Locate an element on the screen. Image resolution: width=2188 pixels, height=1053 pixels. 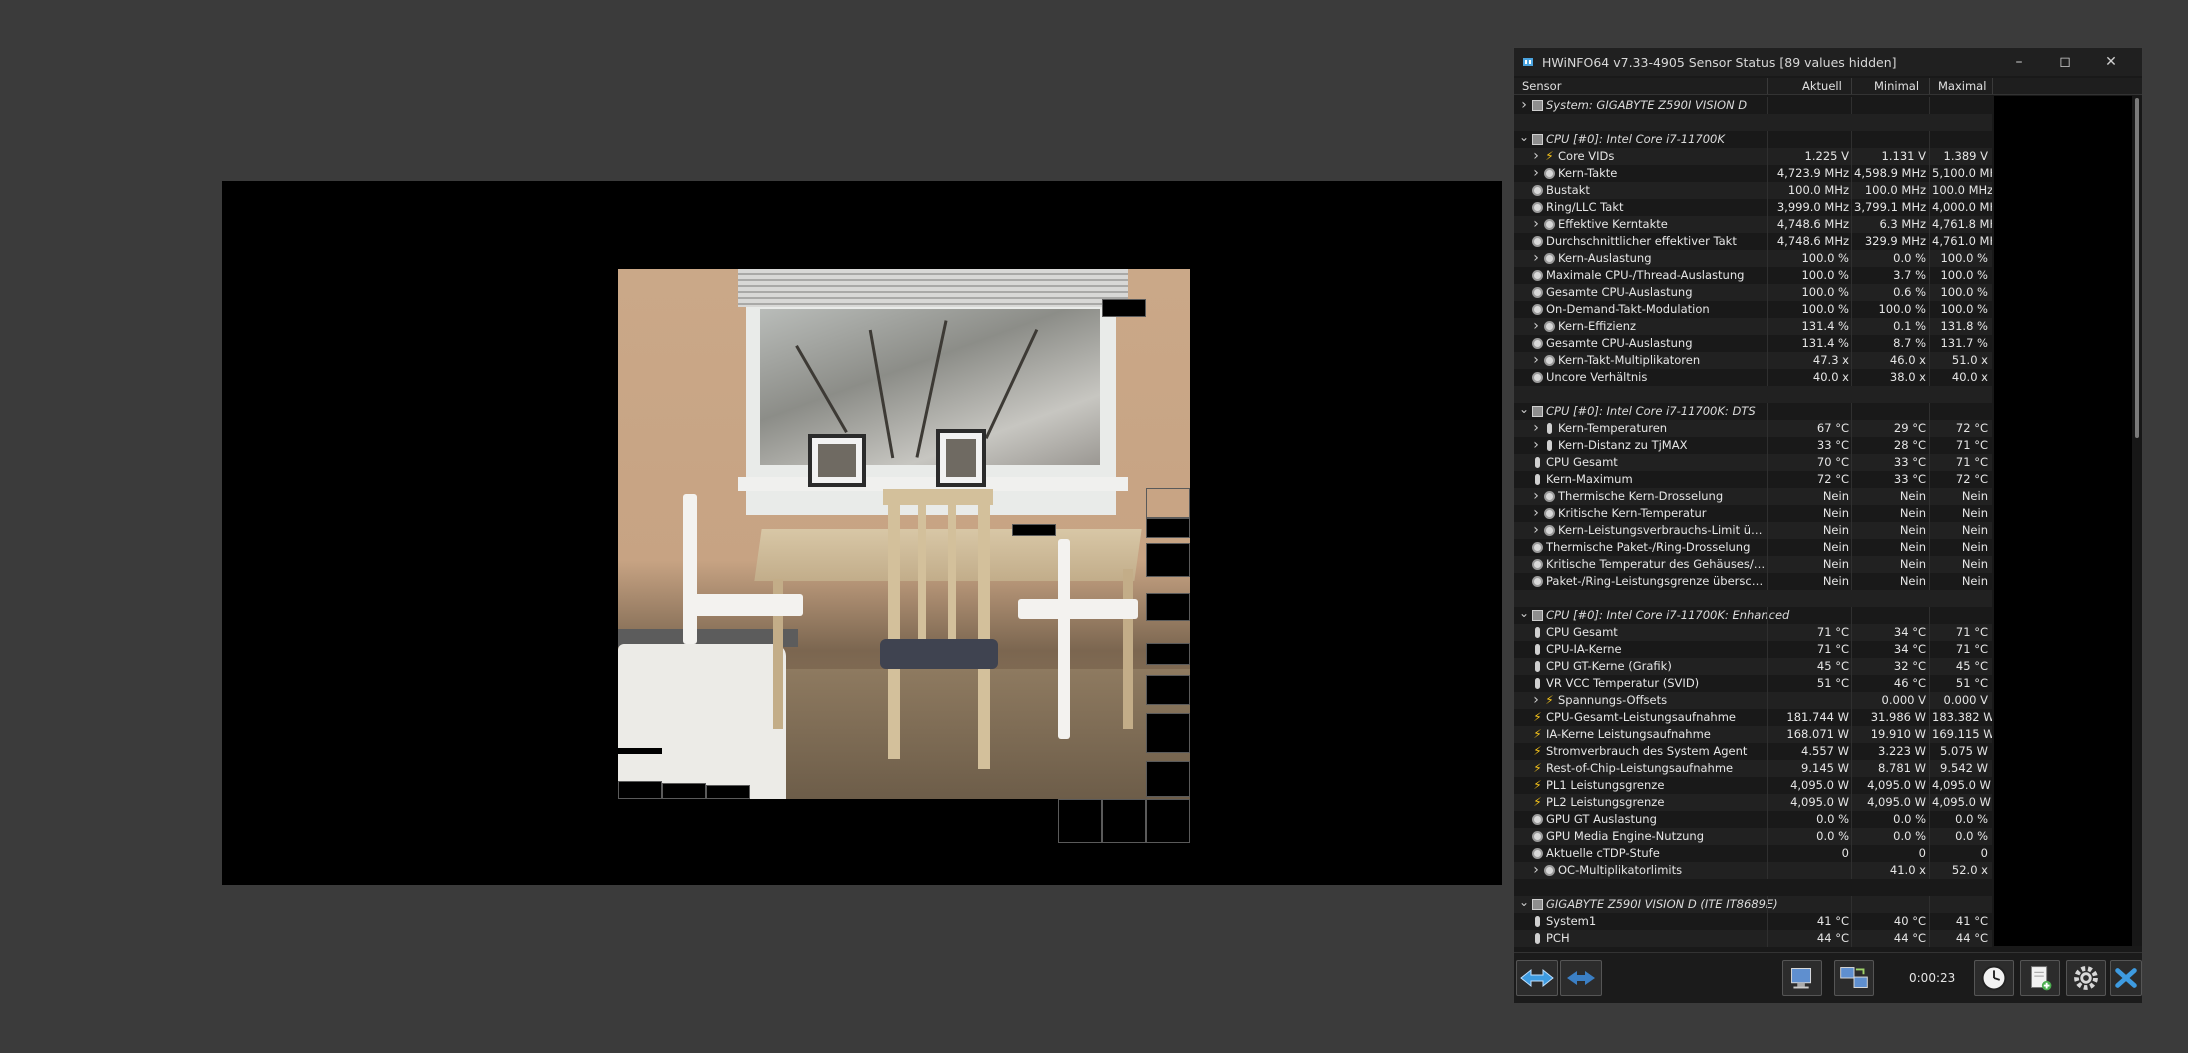
collapse-sensors-button is located at coordinates (1581, 978).